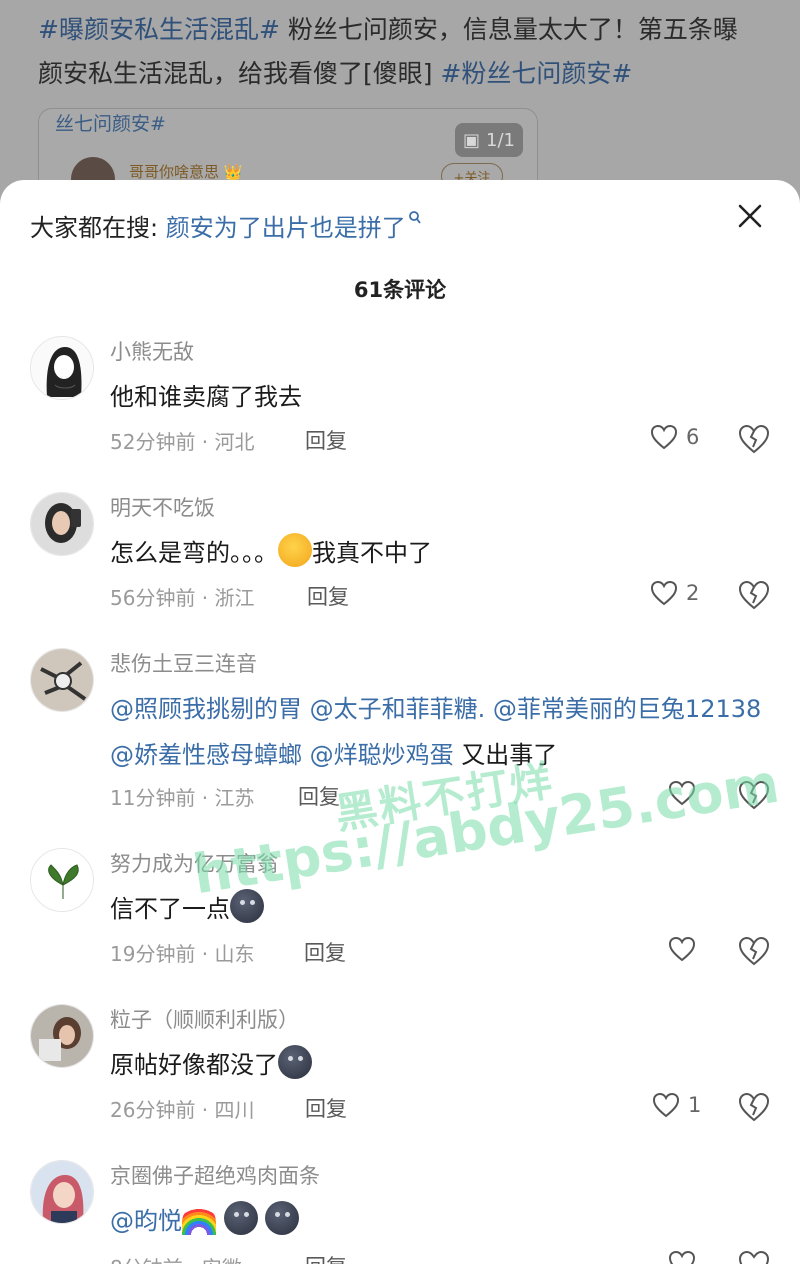  I want to click on comment-time: 11分钟前, so click(153, 798).